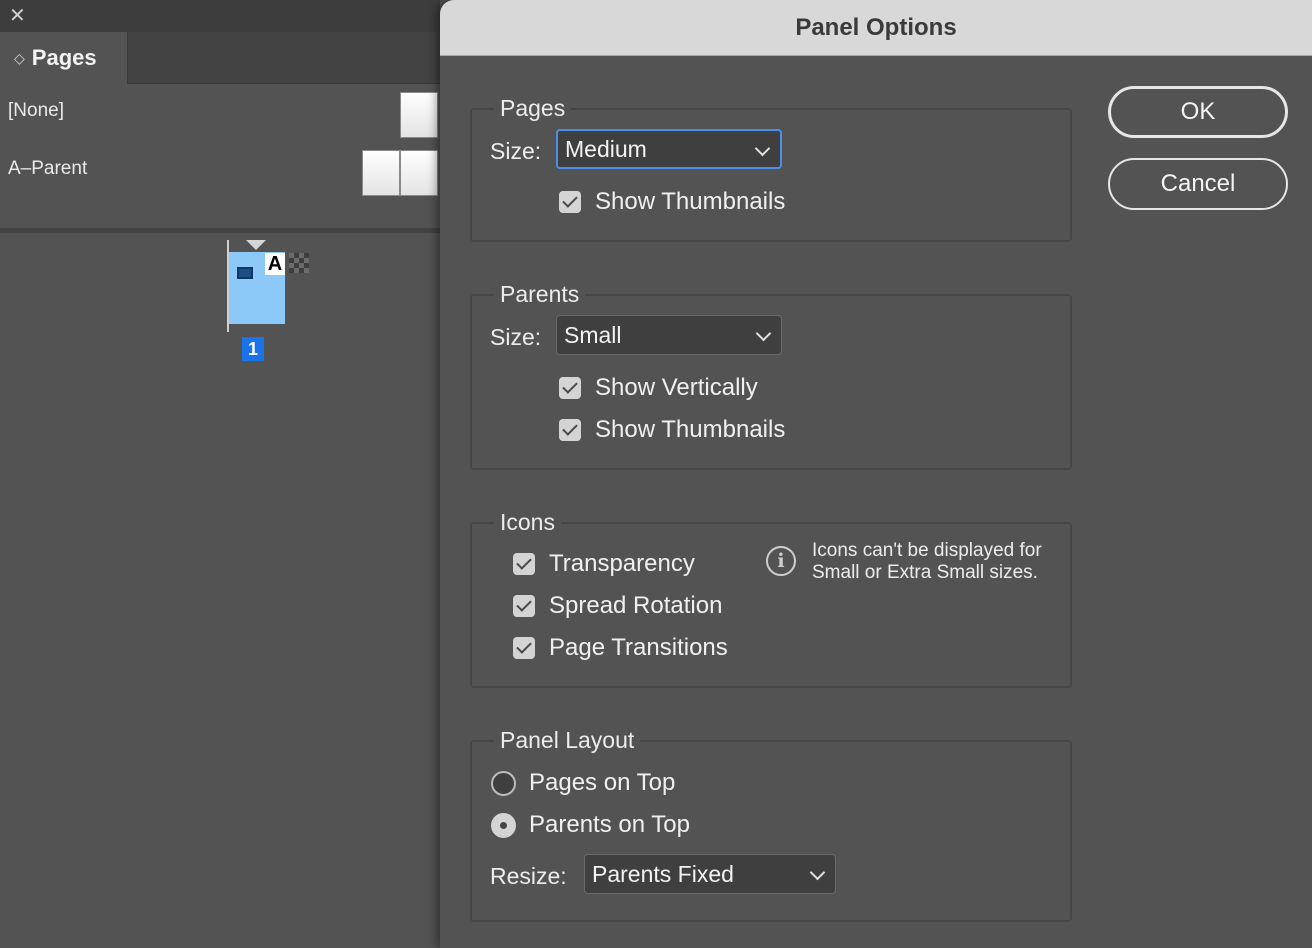  Describe the element at coordinates (419, 173) in the screenshot. I see `parent-thumbnail-right` at that location.